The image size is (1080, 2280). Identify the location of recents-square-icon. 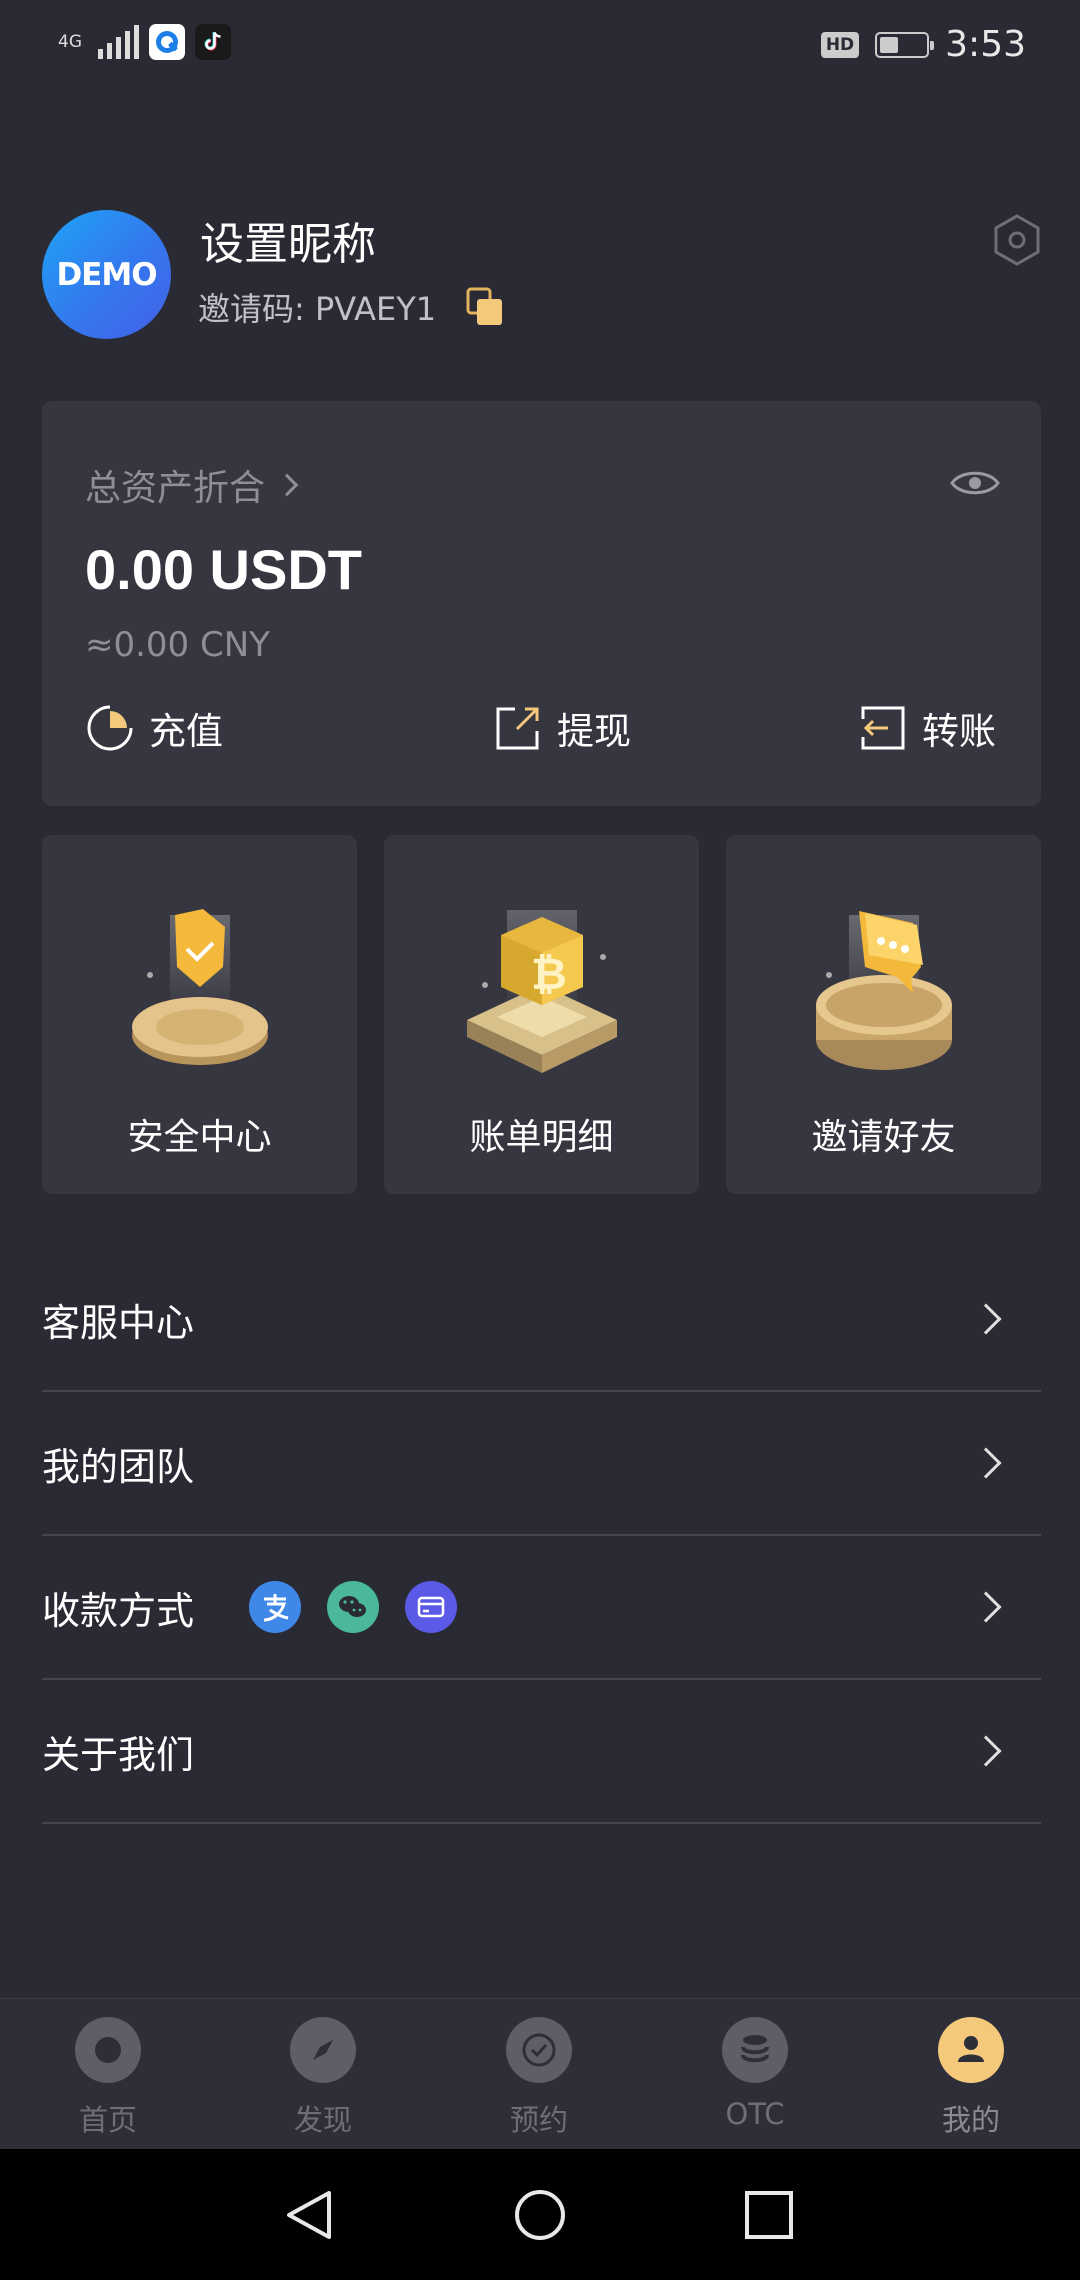
(769, 2215).